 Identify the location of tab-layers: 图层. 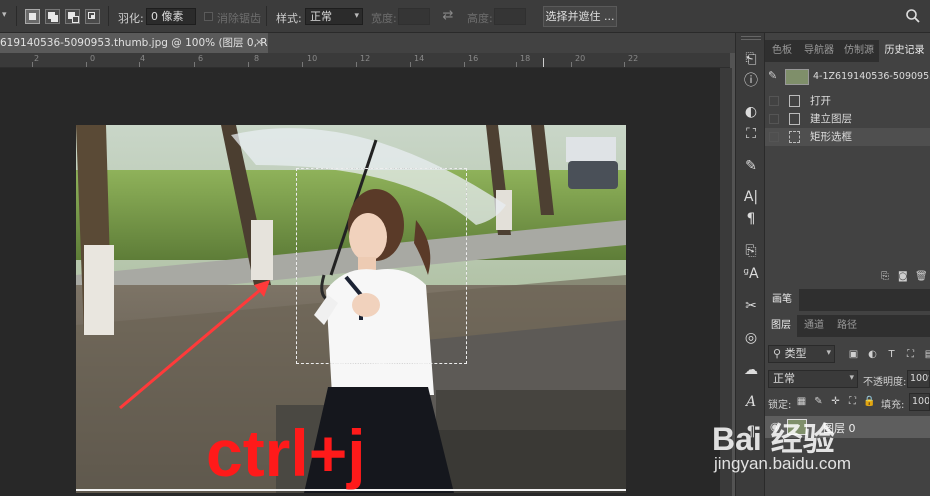
(781, 326).